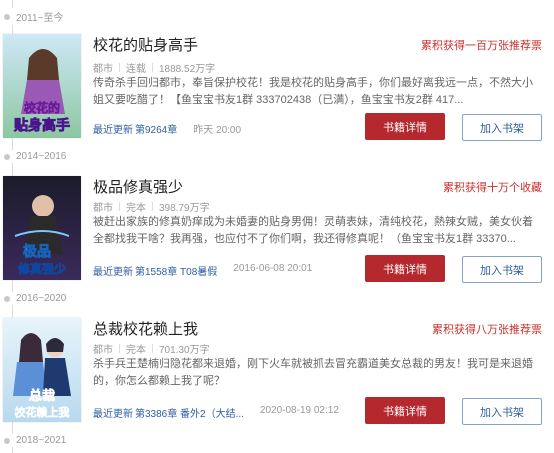  What do you see at coordinates (41, 268) in the screenshot?
I see `cover-title-line: 修真强少` at bounding box center [41, 268].